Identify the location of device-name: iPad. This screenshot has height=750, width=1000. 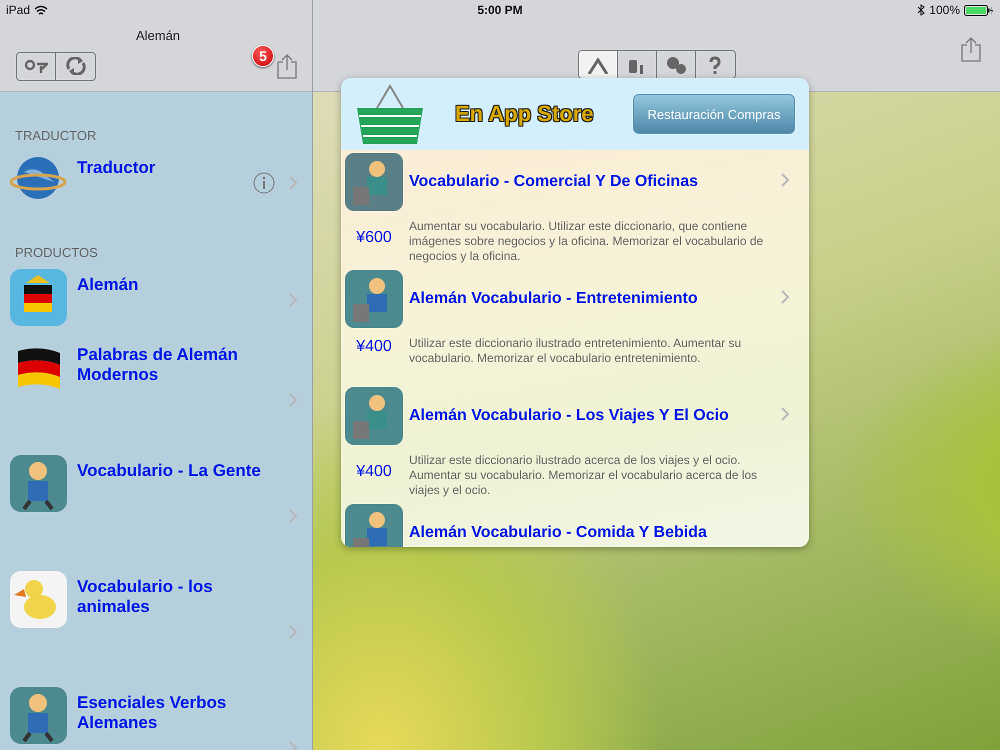
(18, 10).